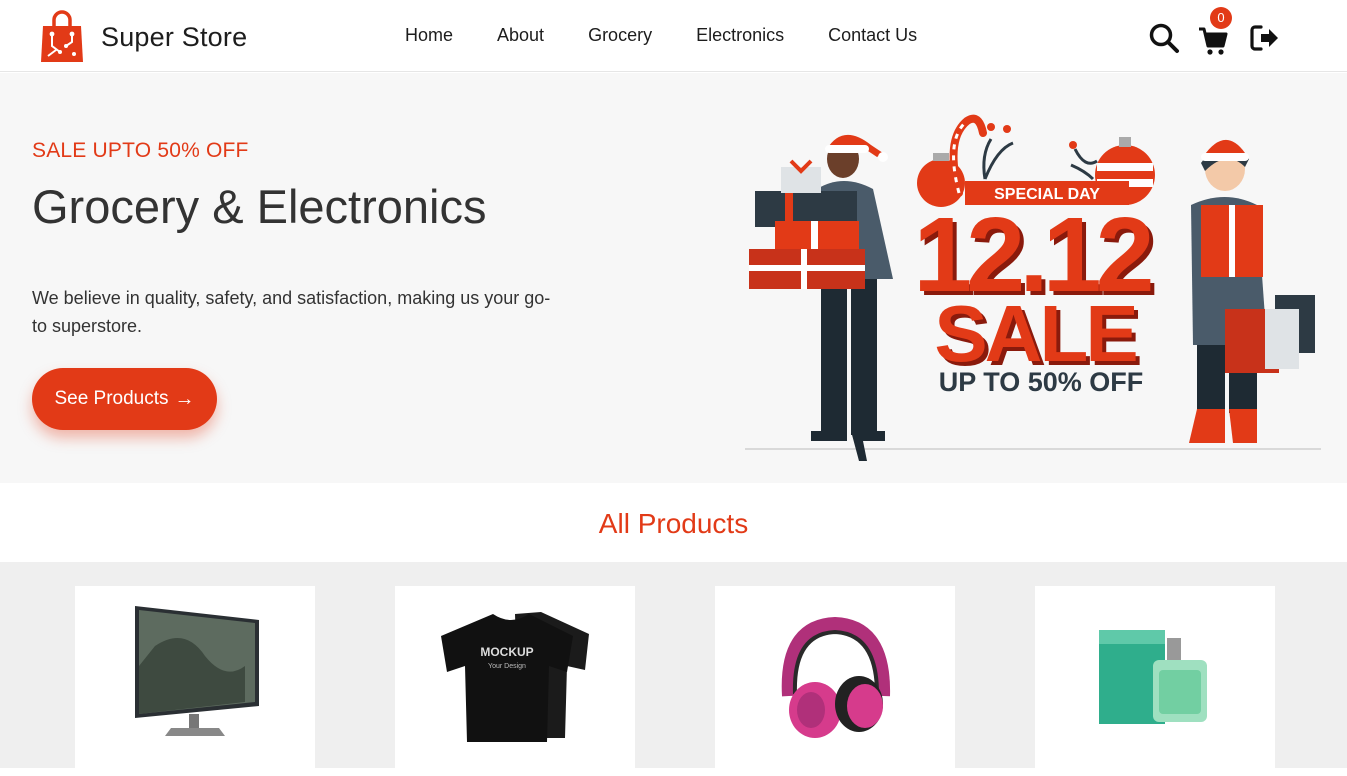 The width and height of the screenshot is (1347, 776). What do you see at coordinates (62, 36) in the screenshot?
I see `shopping-bag-logo-icon` at bounding box center [62, 36].